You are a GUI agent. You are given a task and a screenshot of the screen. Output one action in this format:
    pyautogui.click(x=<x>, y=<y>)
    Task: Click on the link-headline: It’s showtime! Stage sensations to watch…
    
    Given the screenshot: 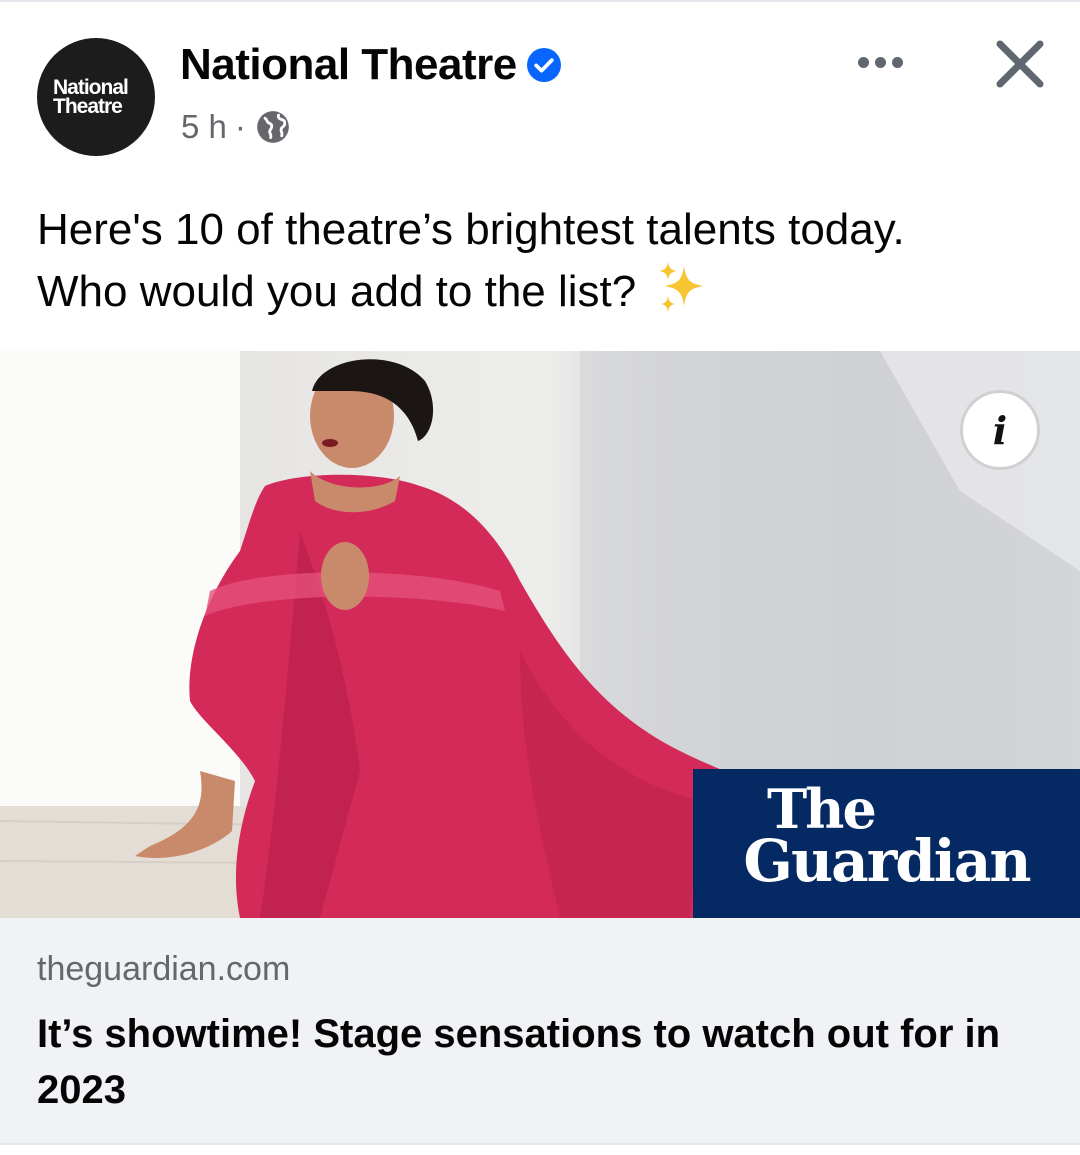 What is the action you would take?
    pyautogui.click(x=537, y=1062)
    